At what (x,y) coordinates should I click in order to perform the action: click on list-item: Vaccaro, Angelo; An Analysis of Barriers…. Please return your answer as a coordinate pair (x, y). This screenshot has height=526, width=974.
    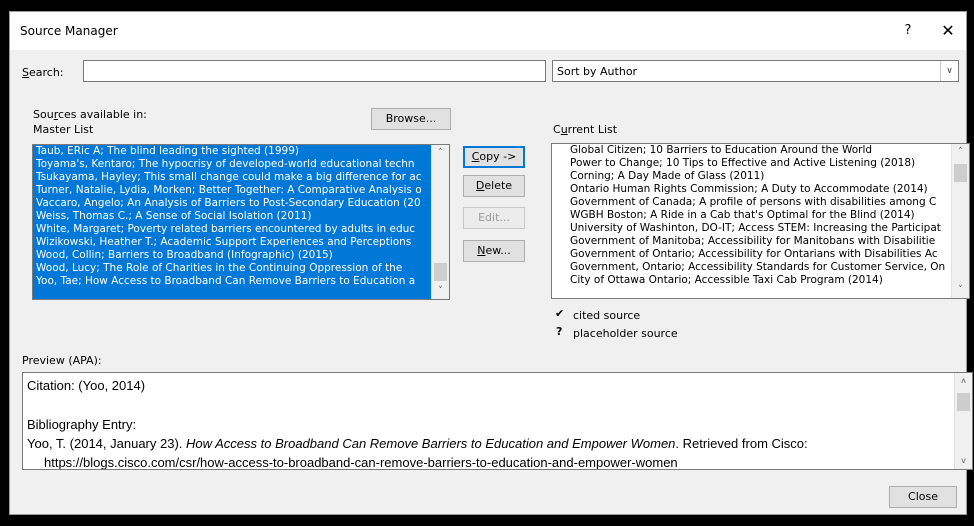
    Looking at the image, I should click on (232, 203).